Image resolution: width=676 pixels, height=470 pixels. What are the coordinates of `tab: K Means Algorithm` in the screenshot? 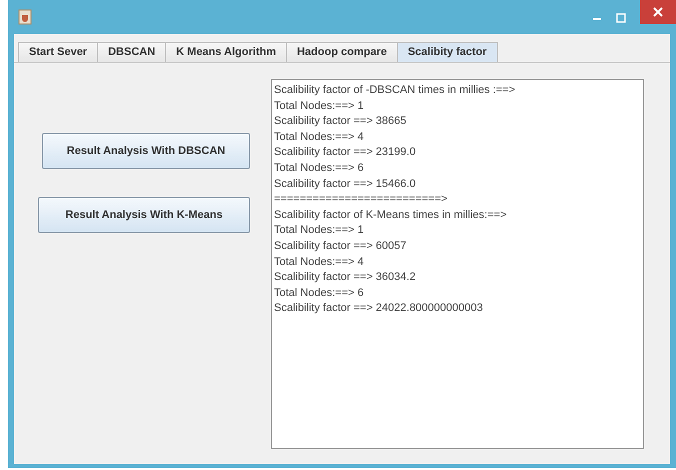 It's located at (226, 52).